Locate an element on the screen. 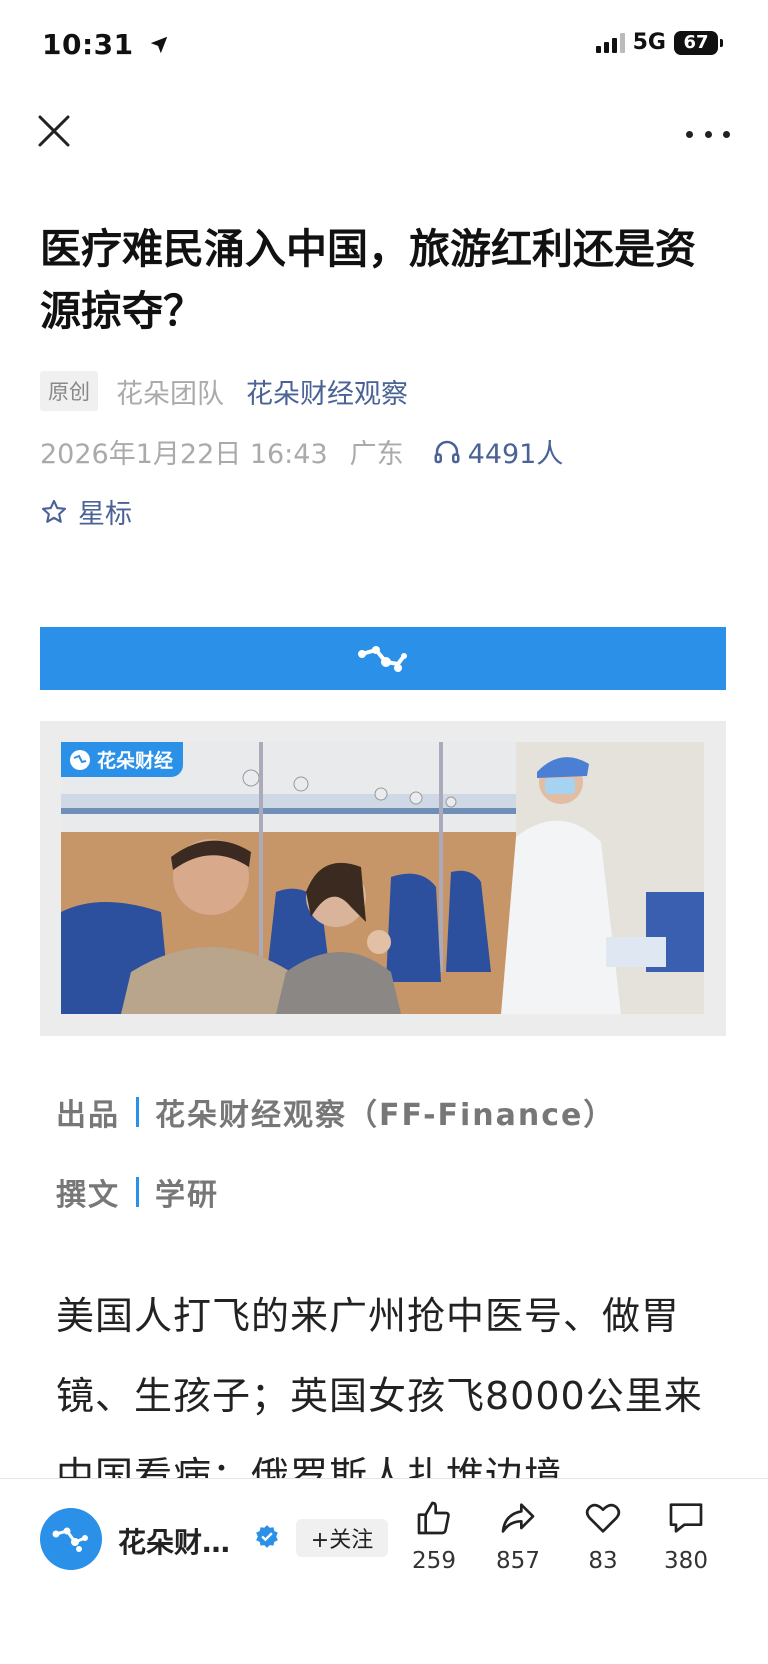  star-icon is located at coordinates (54, 511).